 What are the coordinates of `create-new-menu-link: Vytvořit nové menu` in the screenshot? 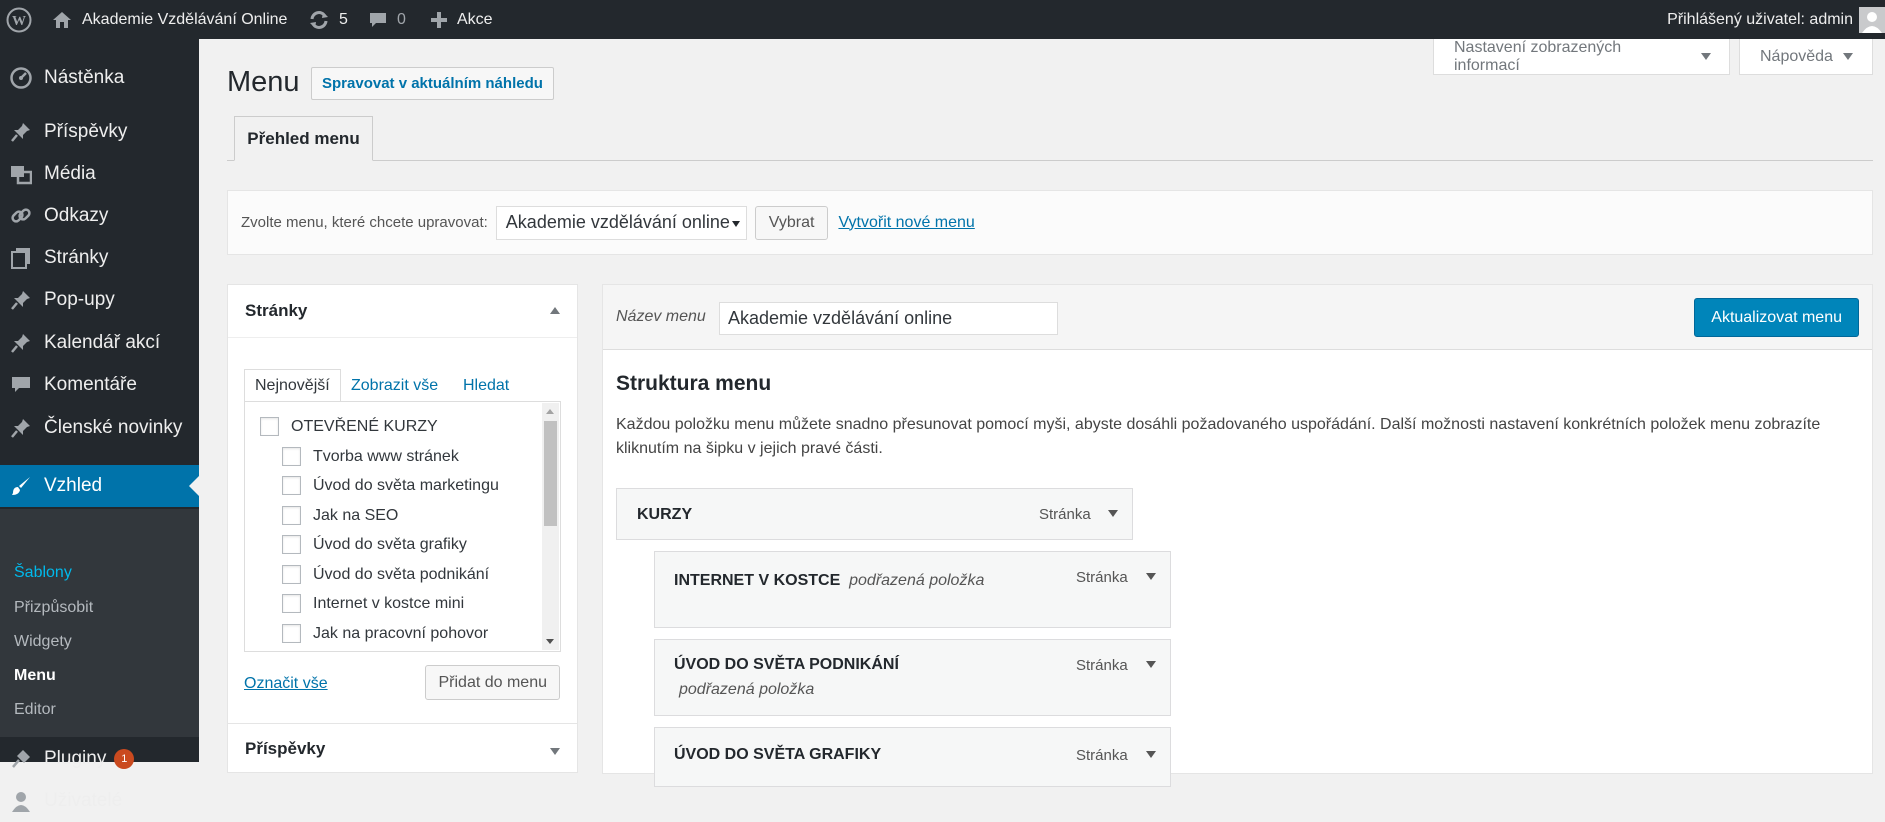 It's located at (906, 223).